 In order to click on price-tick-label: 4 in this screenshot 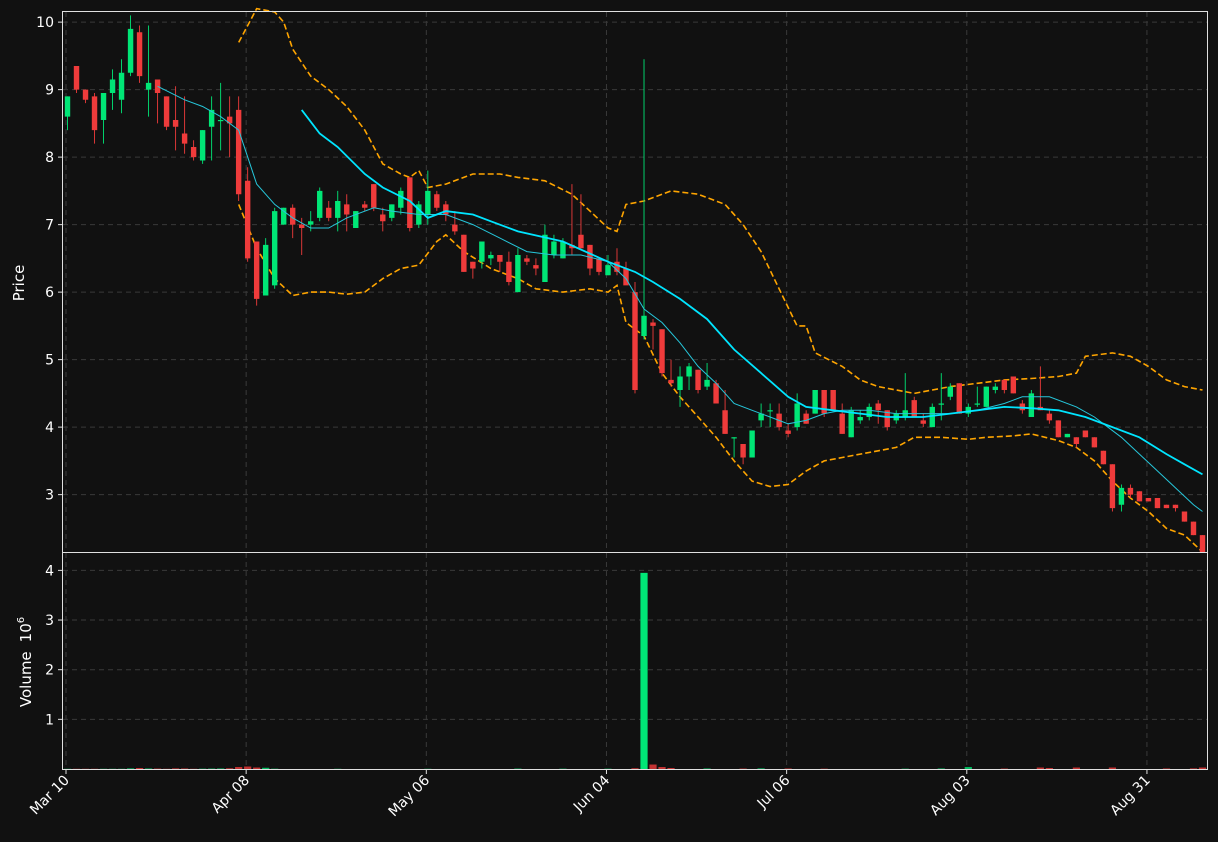, I will do `click(49, 428)`.